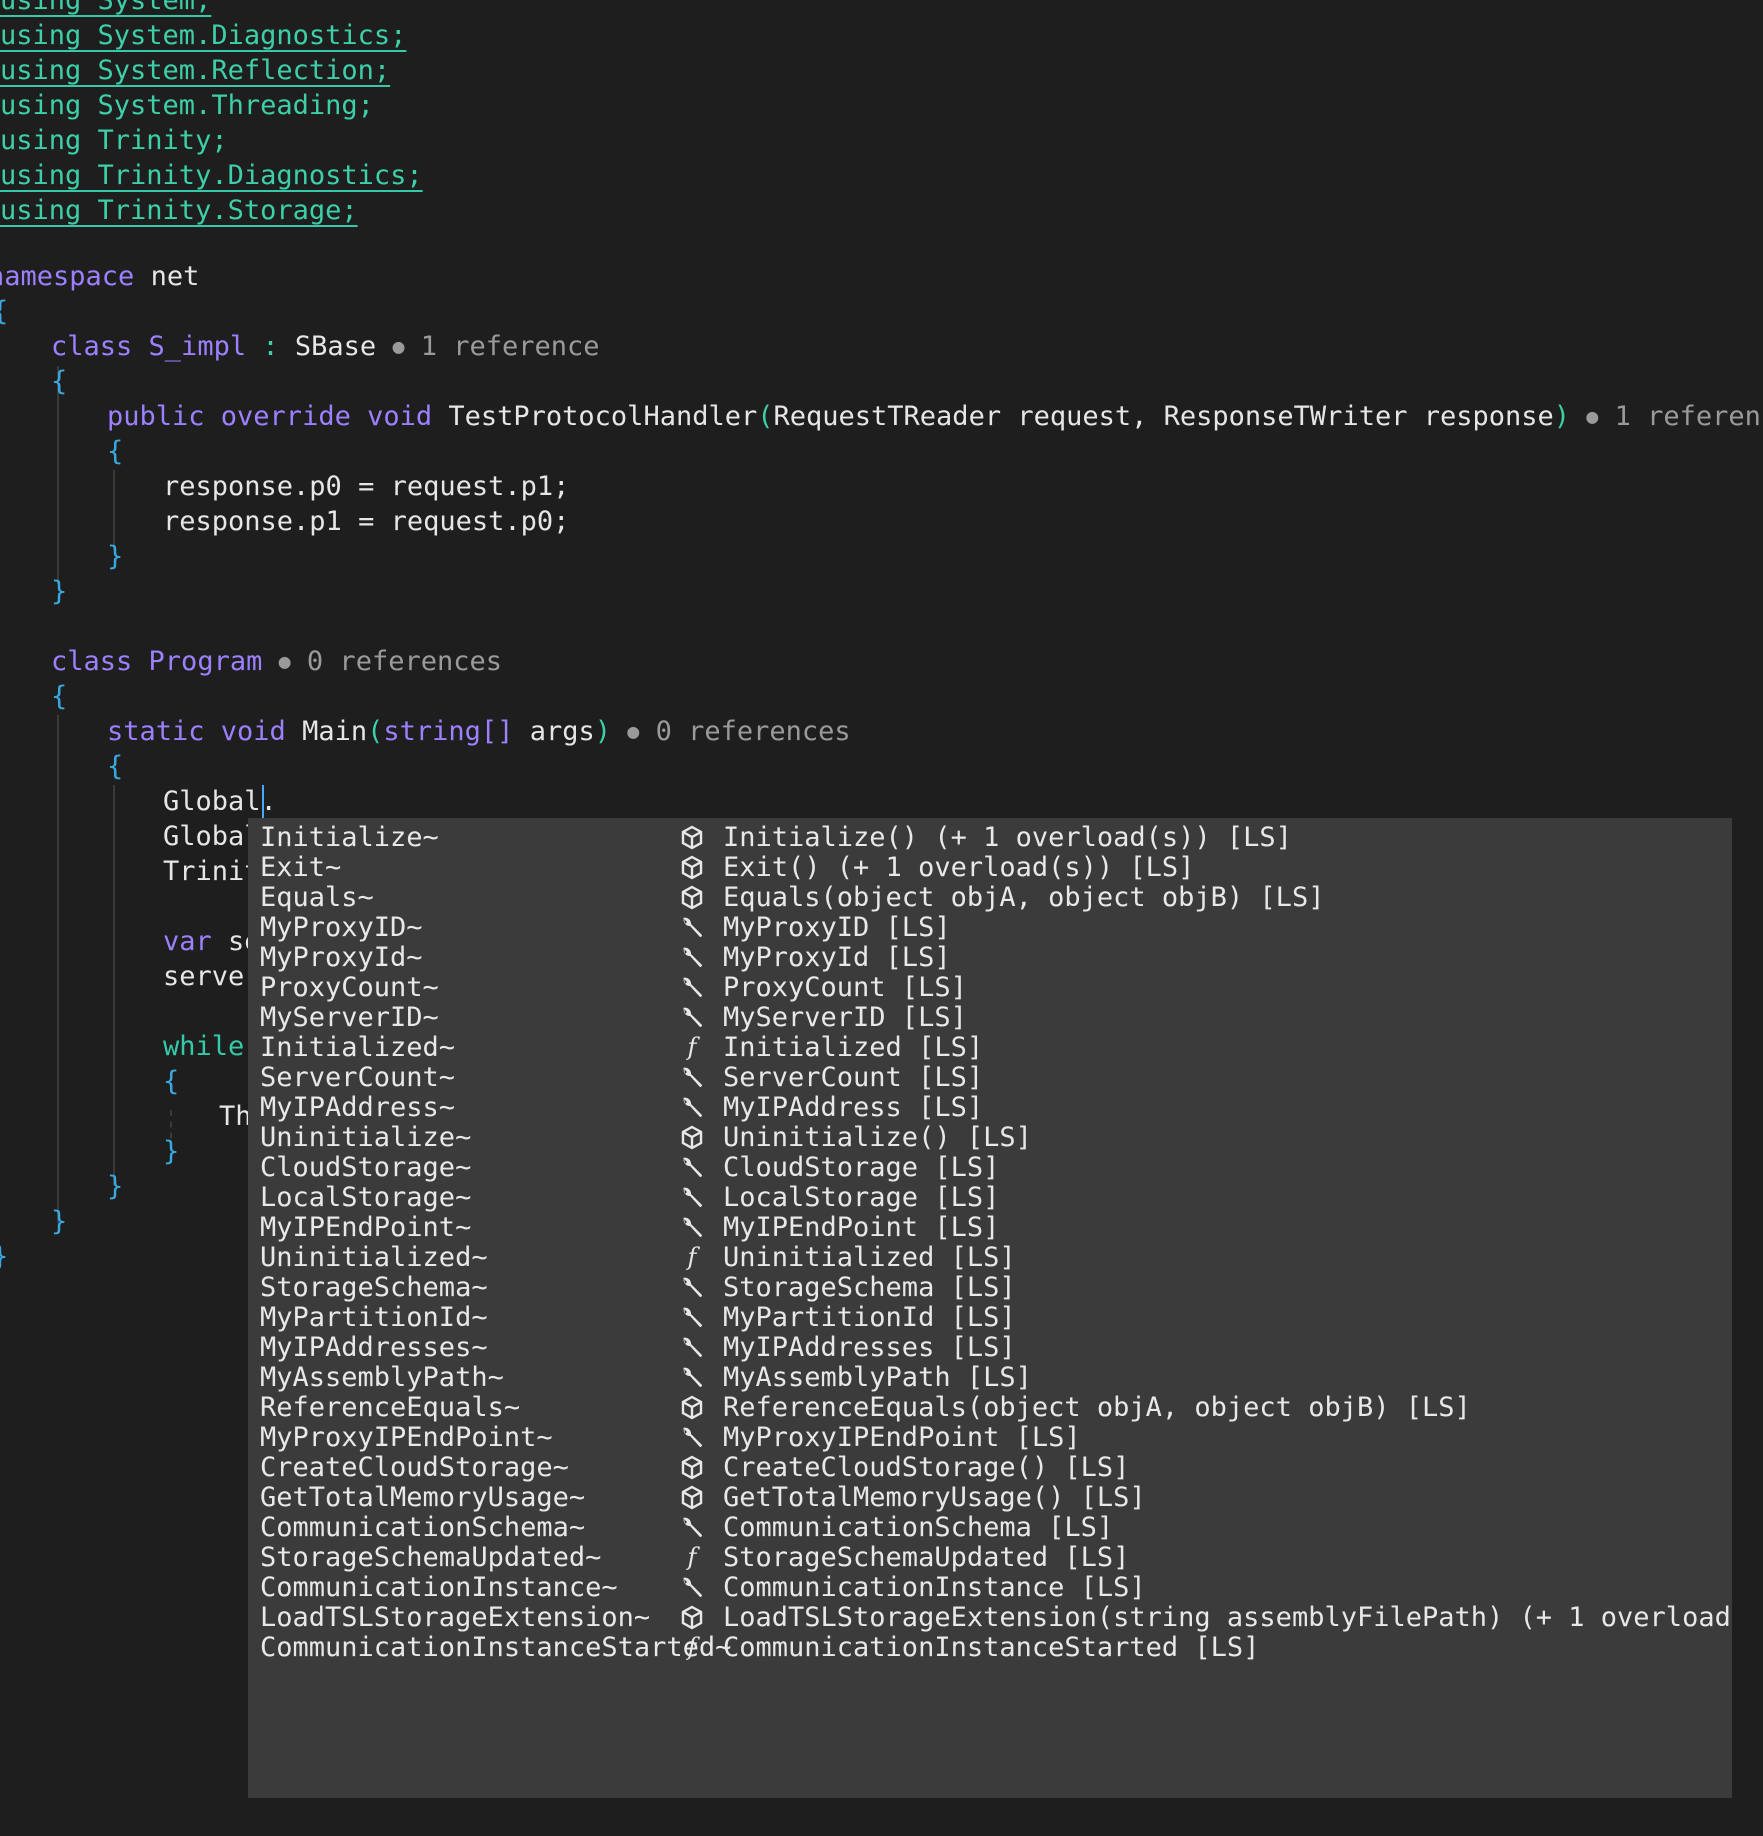  I want to click on using-statement: using Trinity;, so click(114, 140).